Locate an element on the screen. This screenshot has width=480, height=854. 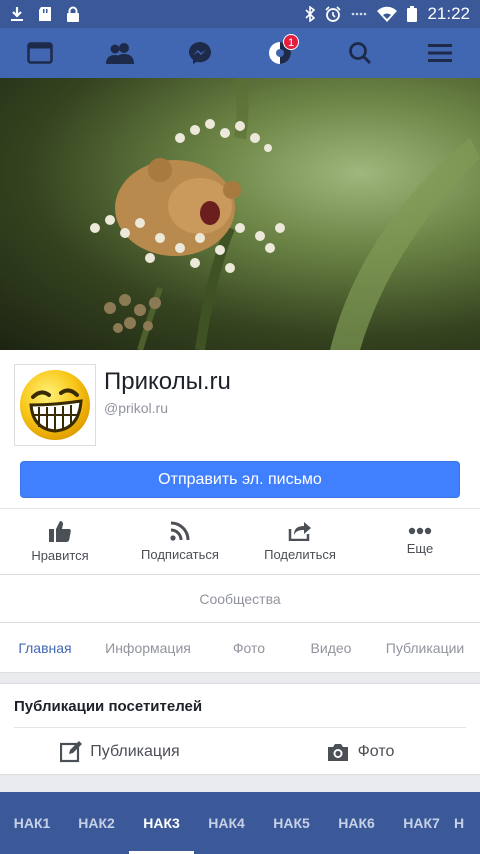
friends-tab is located at coordinates (120, 53).